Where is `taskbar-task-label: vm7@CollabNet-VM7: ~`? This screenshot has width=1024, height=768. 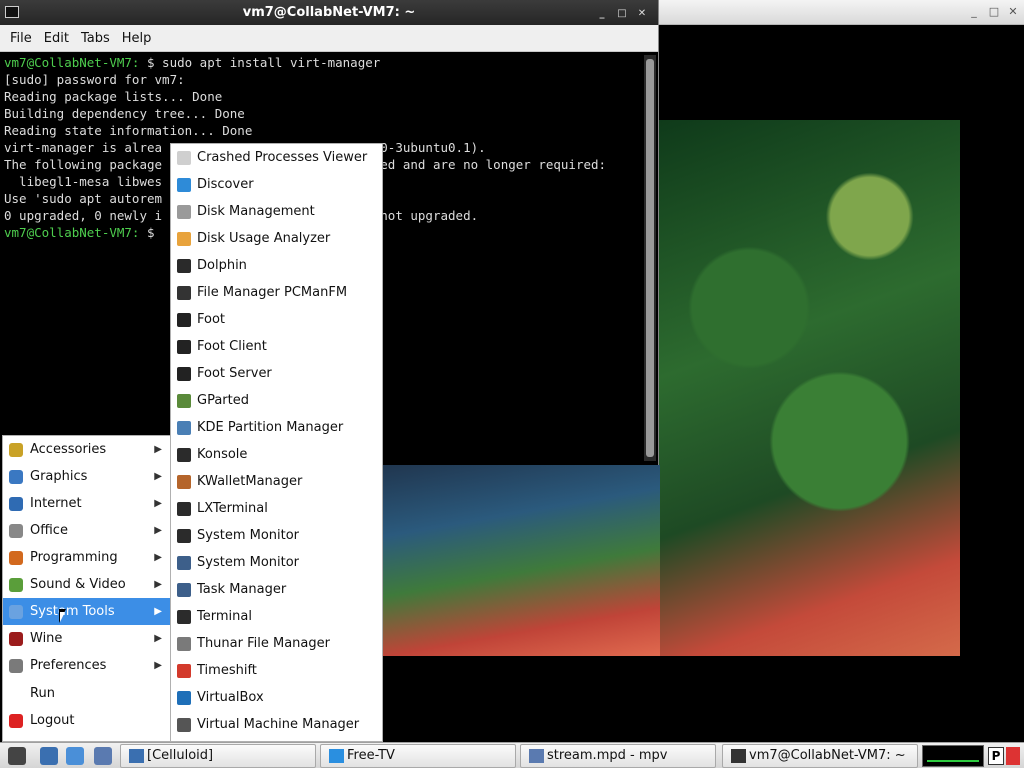
taskbar-task-label: vm7@CollabNet-VM7: ~ is located at coordinates (827, 755).